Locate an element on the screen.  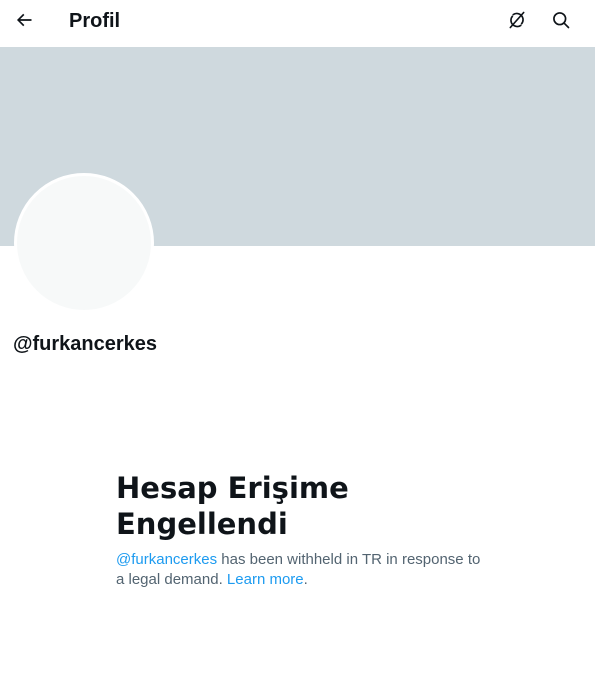
withheld-period: . is located at coordinates (305, 579).